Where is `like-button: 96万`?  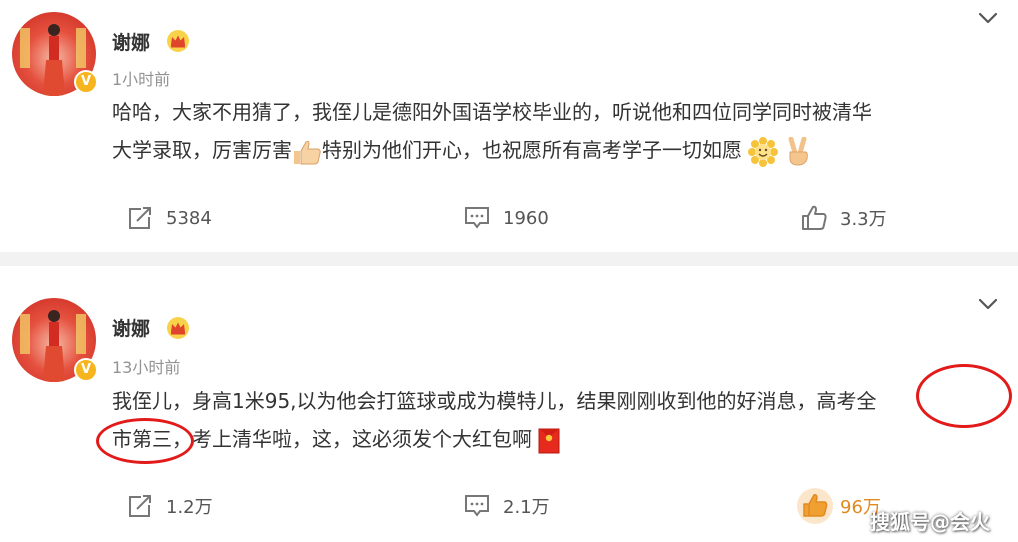 like-button: 96万 is located at coordinates (838, 506).